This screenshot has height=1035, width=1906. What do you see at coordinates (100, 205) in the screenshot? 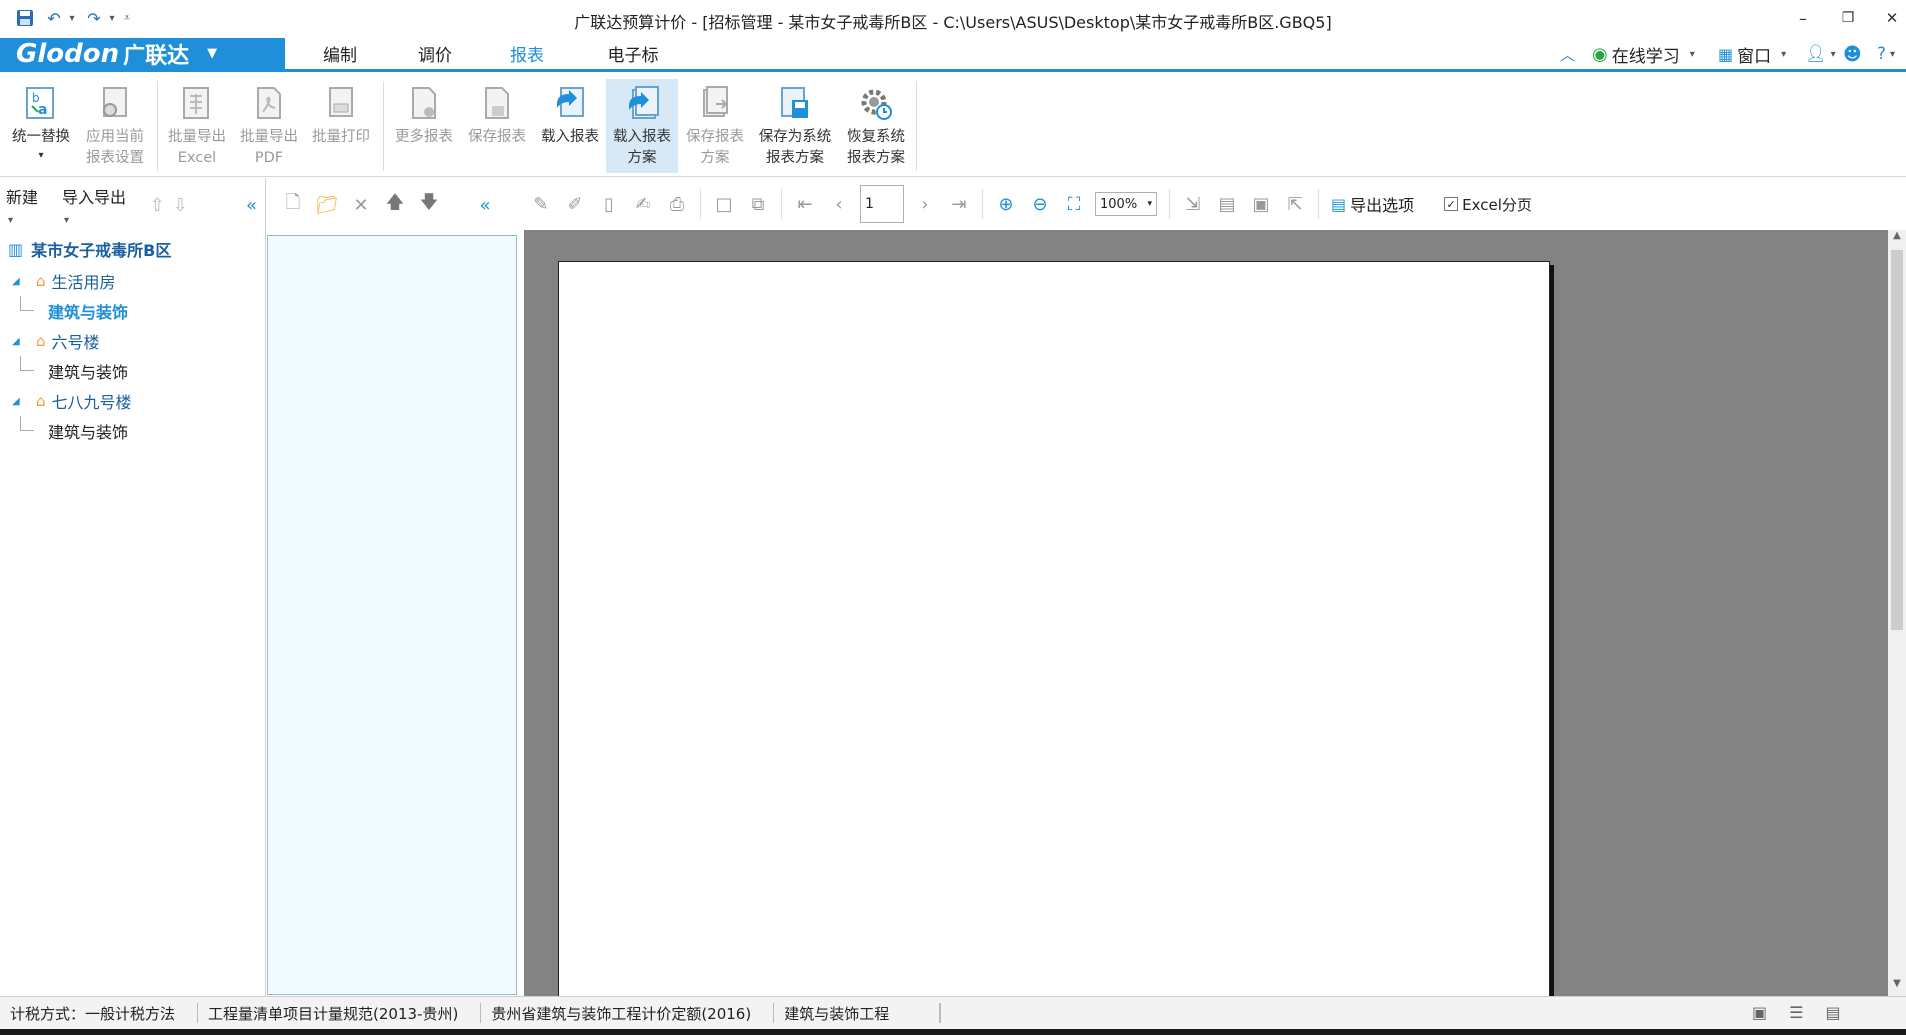
I see `import-export-button: 导入导出 ▾` at bounding box center [100, 205].